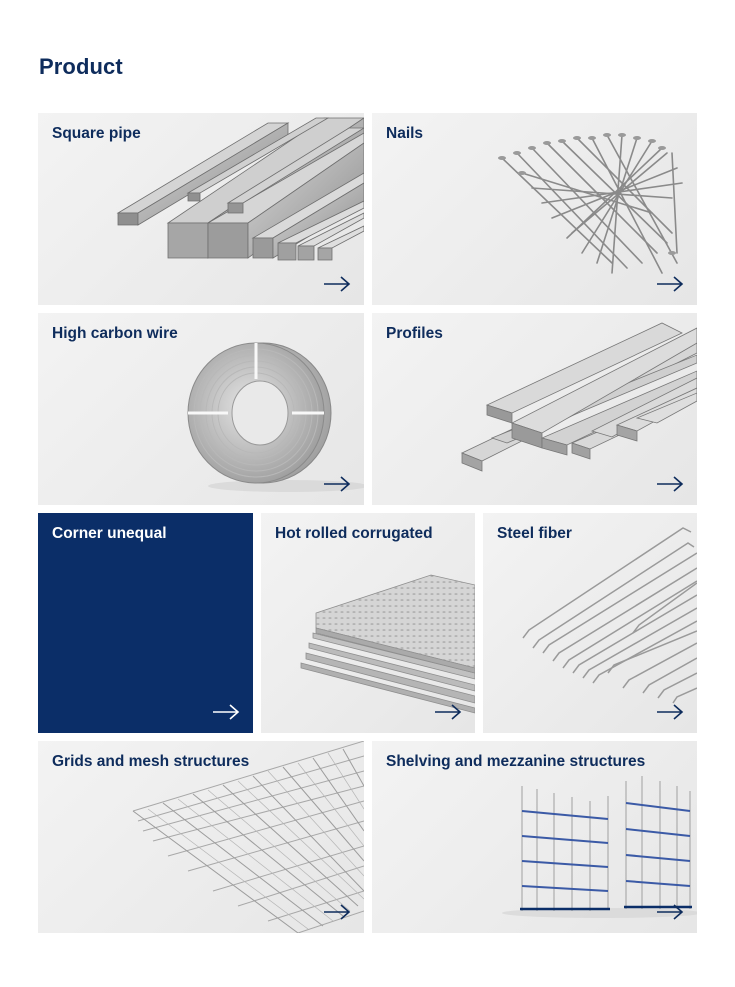 The image size is (735, 987). I want to click on card-title: Hot rolled corrugated, so click(354, 533).